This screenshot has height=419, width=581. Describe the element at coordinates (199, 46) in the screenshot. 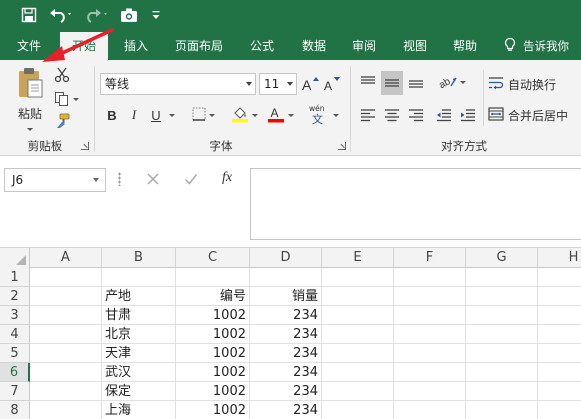

I see `tab-page-layout: 页面布局` at that location.